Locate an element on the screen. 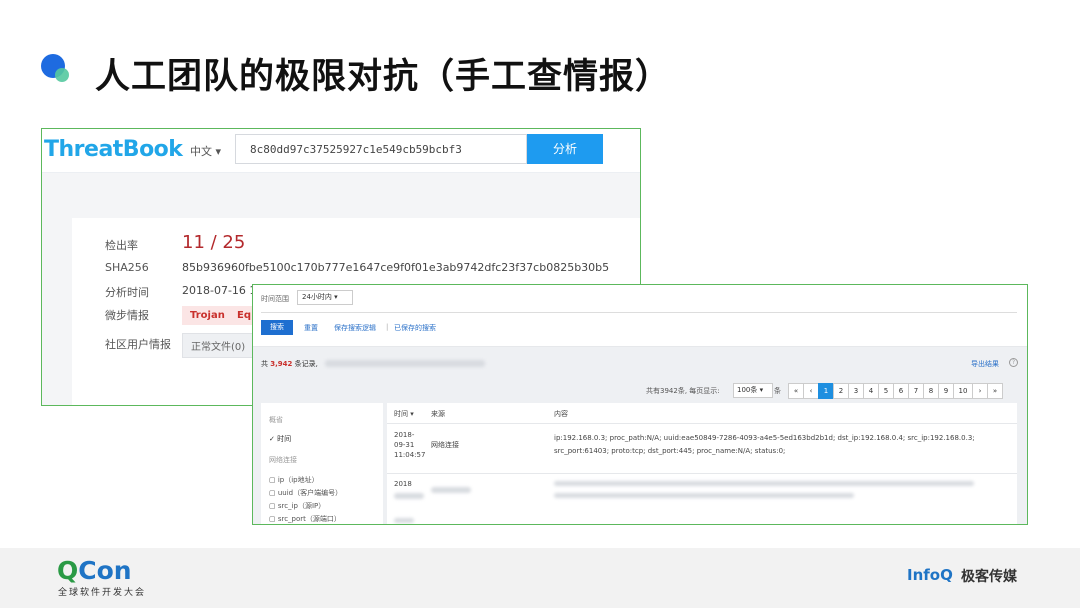 The image size is (1080, 608). query-input is located at coordinates (639, 312).